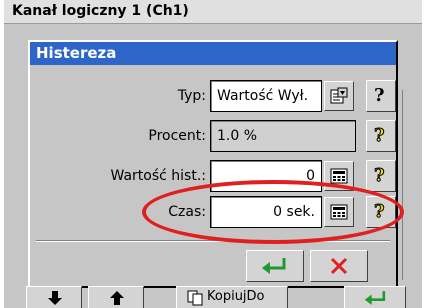  What do you see at coordinates (158, 176) in the screenshot?
I see `hysteresis-value-label: Wartość hist.:` at bounding box center [158, 176].